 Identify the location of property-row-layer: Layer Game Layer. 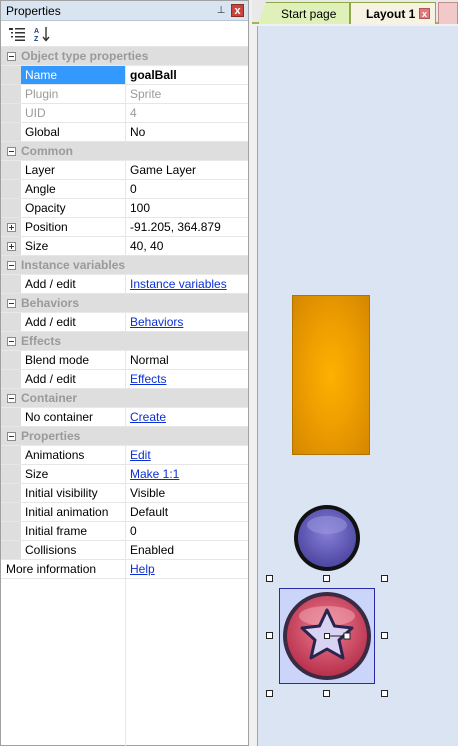
(124, 170).